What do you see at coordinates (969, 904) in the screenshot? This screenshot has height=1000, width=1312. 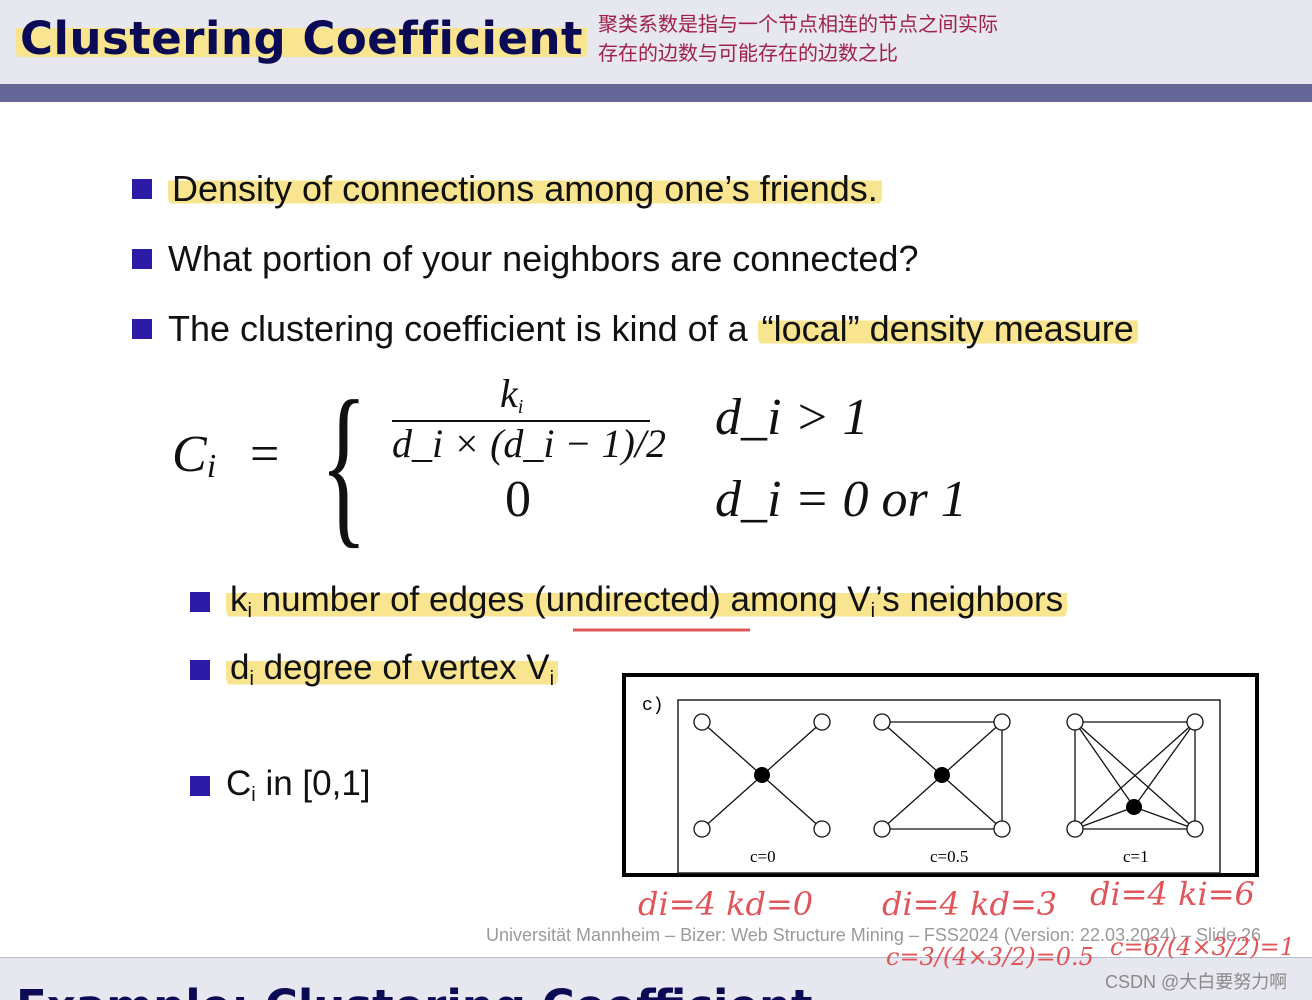 I see `annotation-2: di=4 kd=3` at bounding box center [969, 904].